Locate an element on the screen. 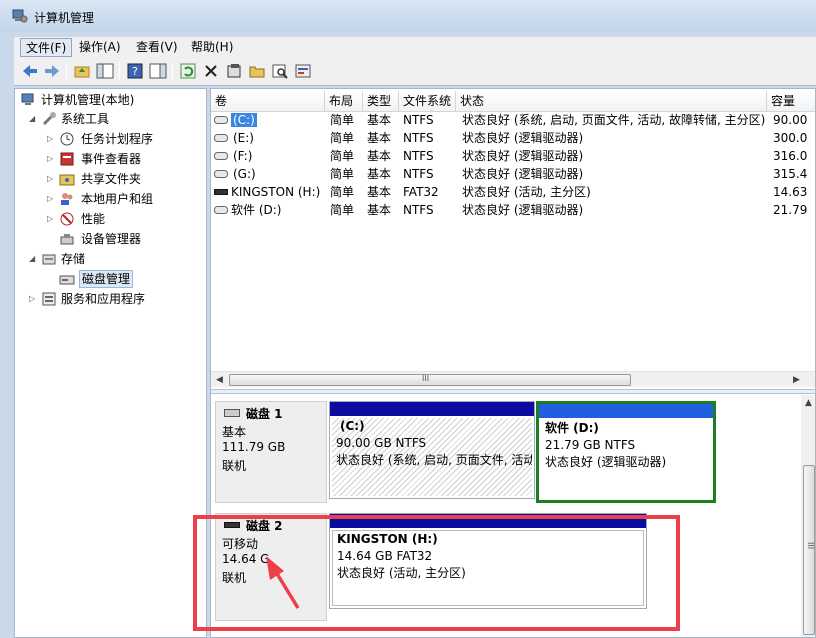 The image size is (816, 638). volume-name: (G:) is located at coordinates (244, 174).